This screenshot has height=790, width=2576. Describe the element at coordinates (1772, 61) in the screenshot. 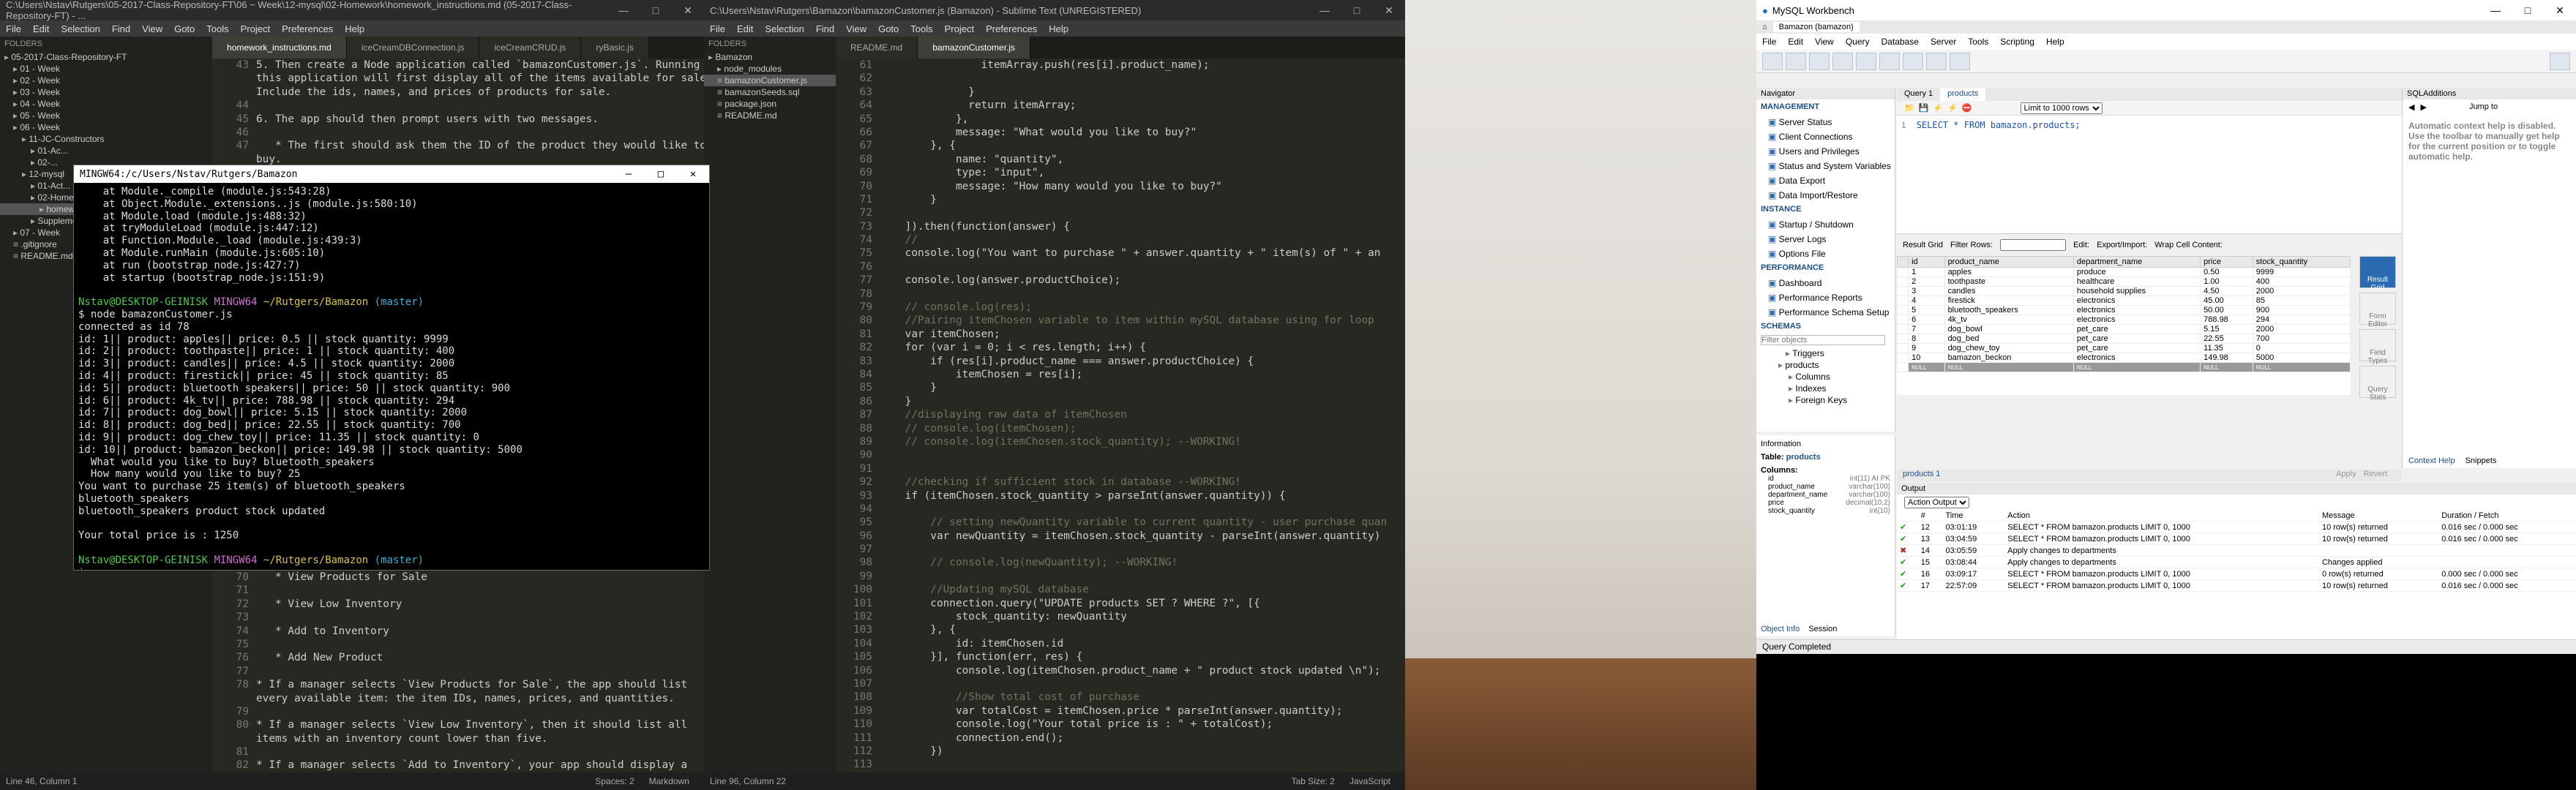

I see `new-query-icon` at that location.